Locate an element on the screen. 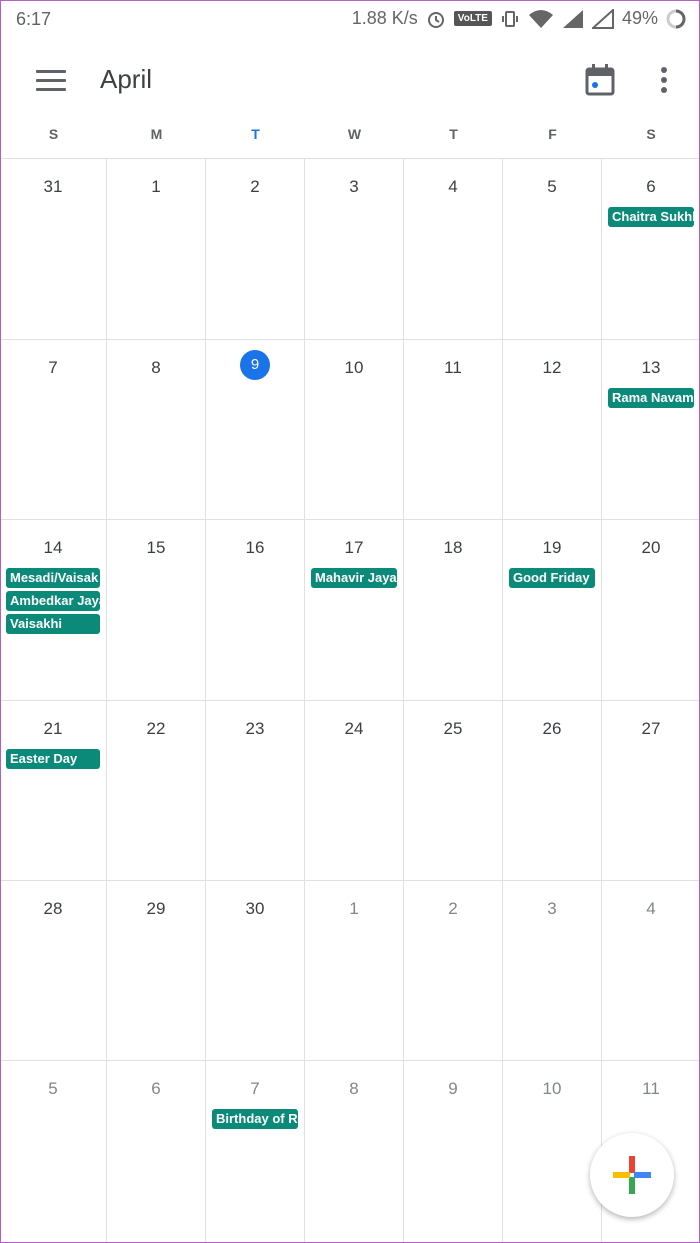  status-icons: 1.88 K/s VoLTE 49% is located at coordinates (519, 18).